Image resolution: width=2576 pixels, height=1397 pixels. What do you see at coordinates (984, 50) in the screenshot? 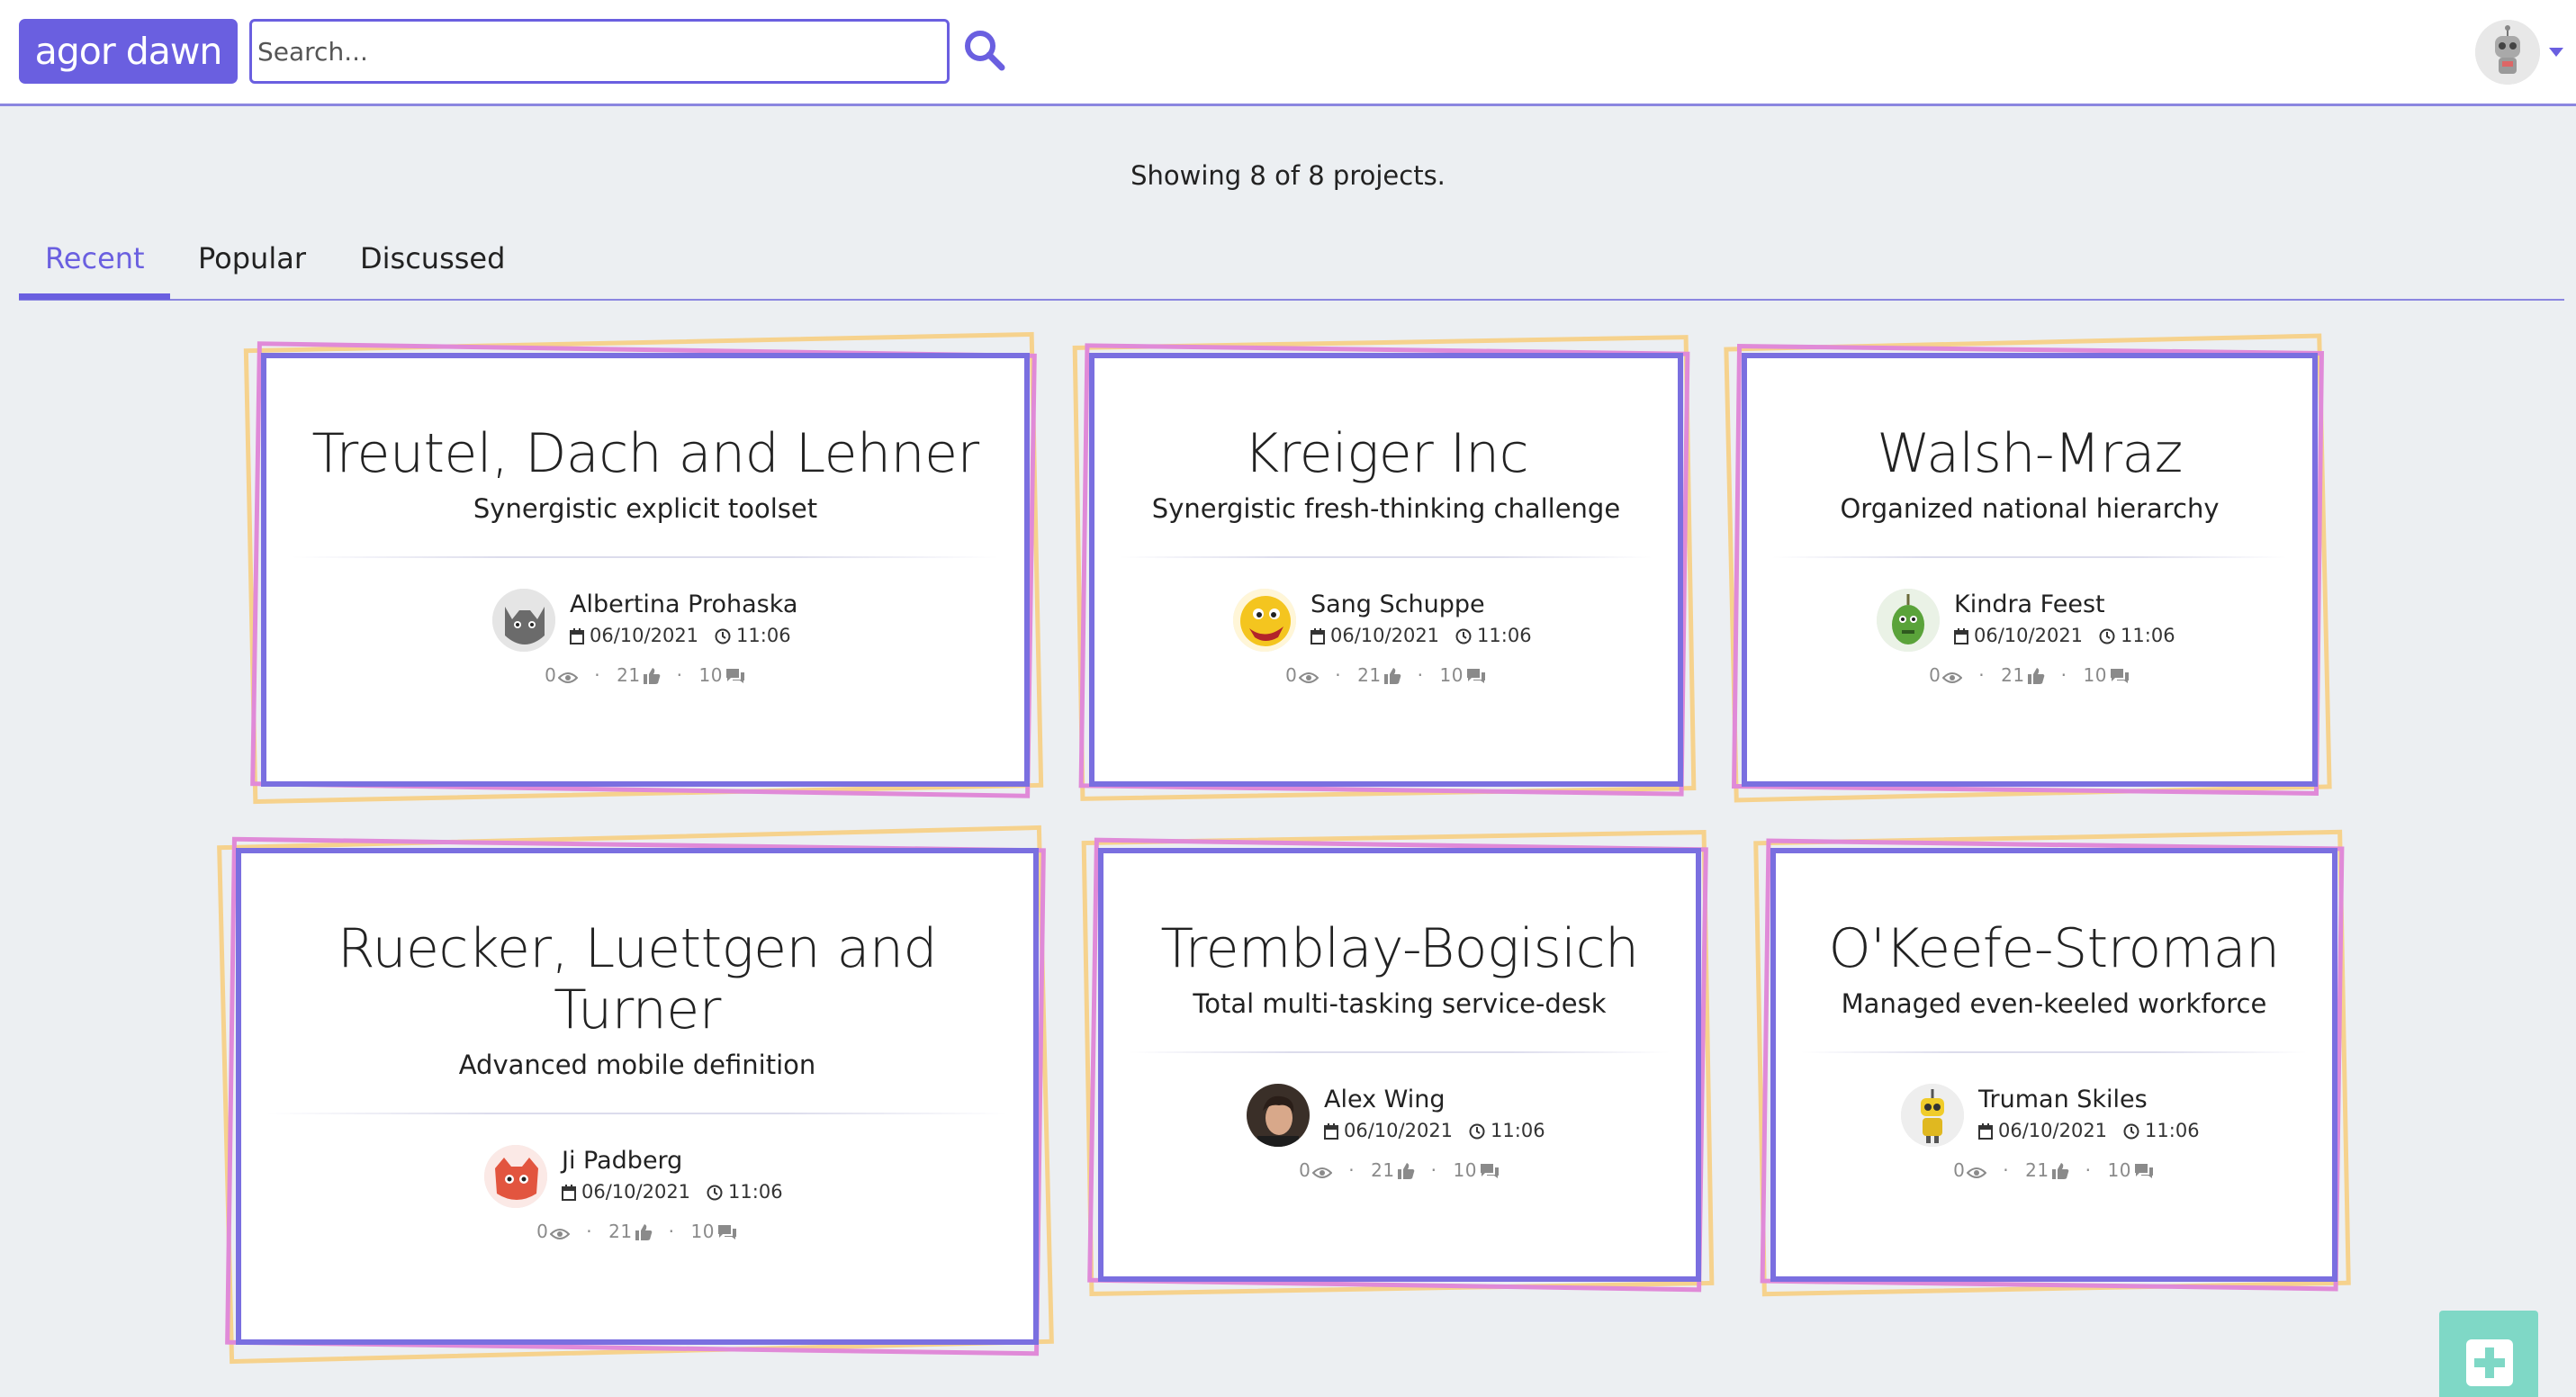
I see `search-icon` at bounding box center [984, 50].